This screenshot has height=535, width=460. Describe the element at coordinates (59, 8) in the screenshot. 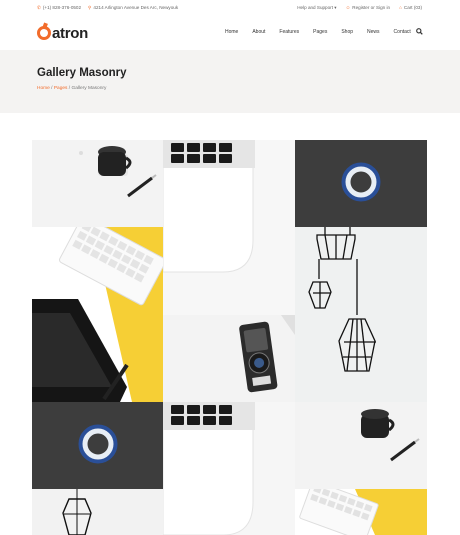

I see `phone-info: ✆ (+1) 828-376-0502` at that location.